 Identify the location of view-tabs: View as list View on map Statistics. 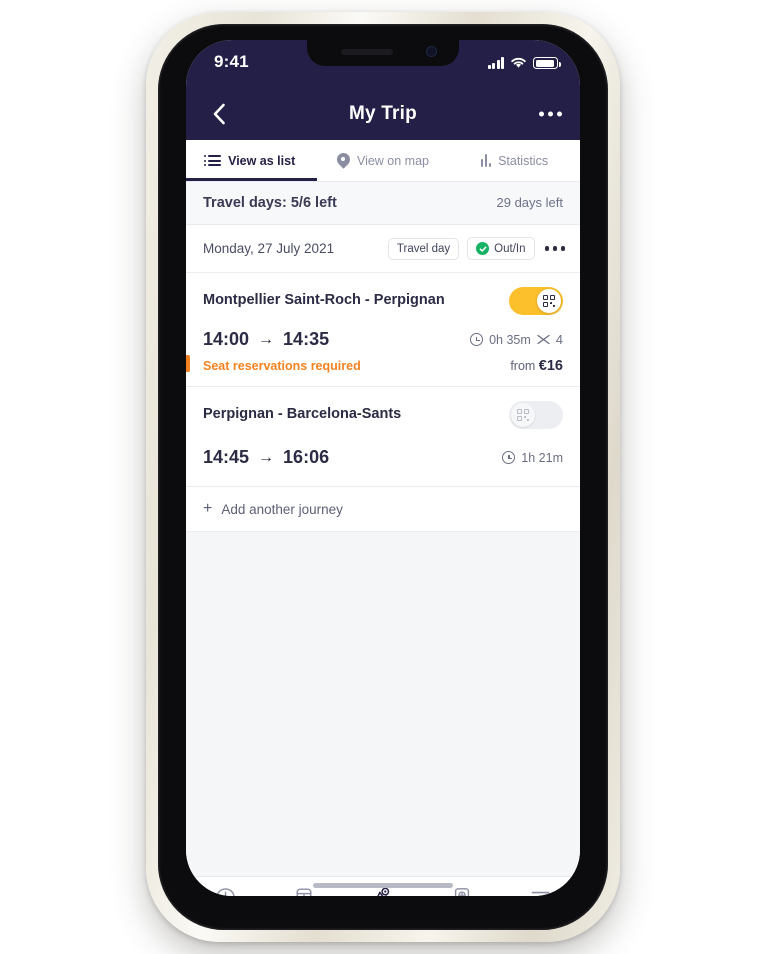
(383, 161).